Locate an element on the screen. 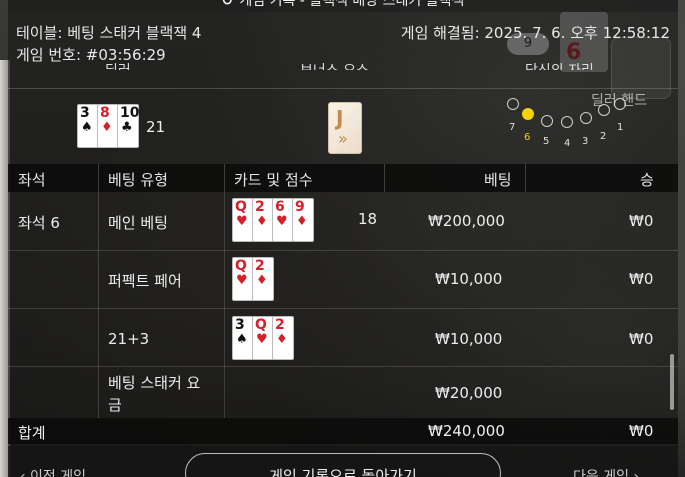 This screenshot has width=685, height=477. card-rank: 8 is located at coordinates (105, 113).